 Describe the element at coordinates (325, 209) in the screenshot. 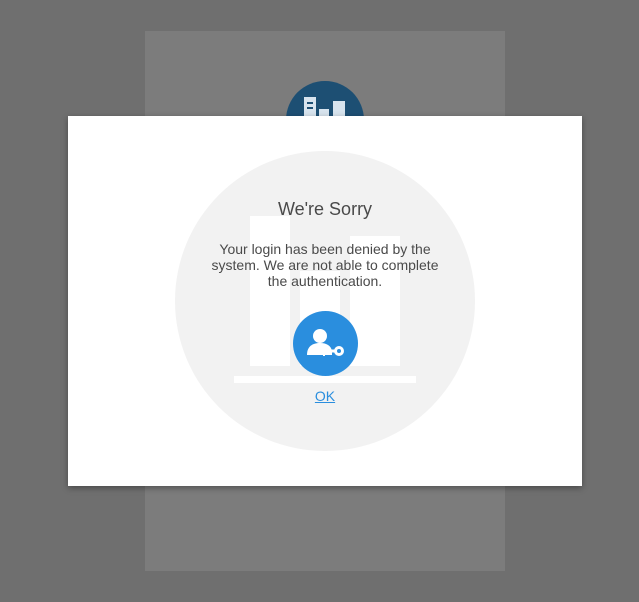

I see `dialog-title: We're Sorry` at that location.